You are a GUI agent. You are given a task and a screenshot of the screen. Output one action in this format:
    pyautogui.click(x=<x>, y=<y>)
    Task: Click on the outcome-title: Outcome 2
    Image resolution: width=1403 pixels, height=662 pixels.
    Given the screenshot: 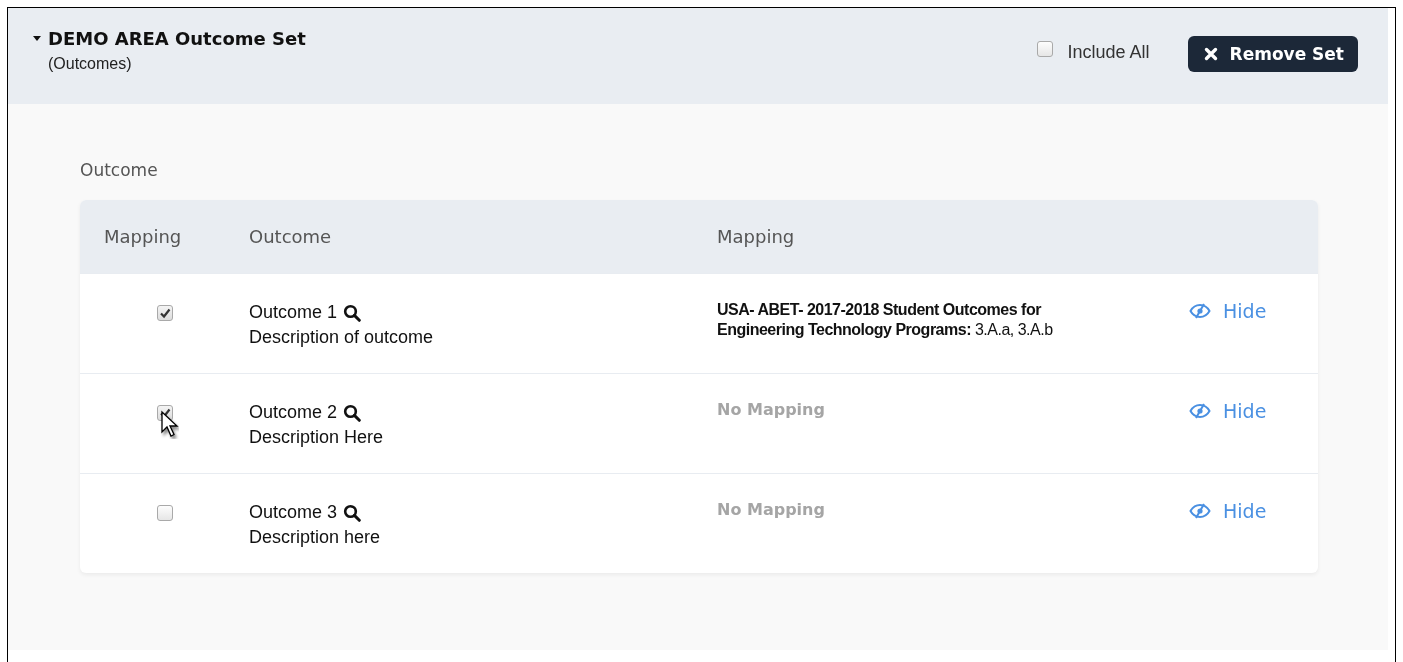 What is the action you would take?
    pyautogui.click(x=293, y=412)
    